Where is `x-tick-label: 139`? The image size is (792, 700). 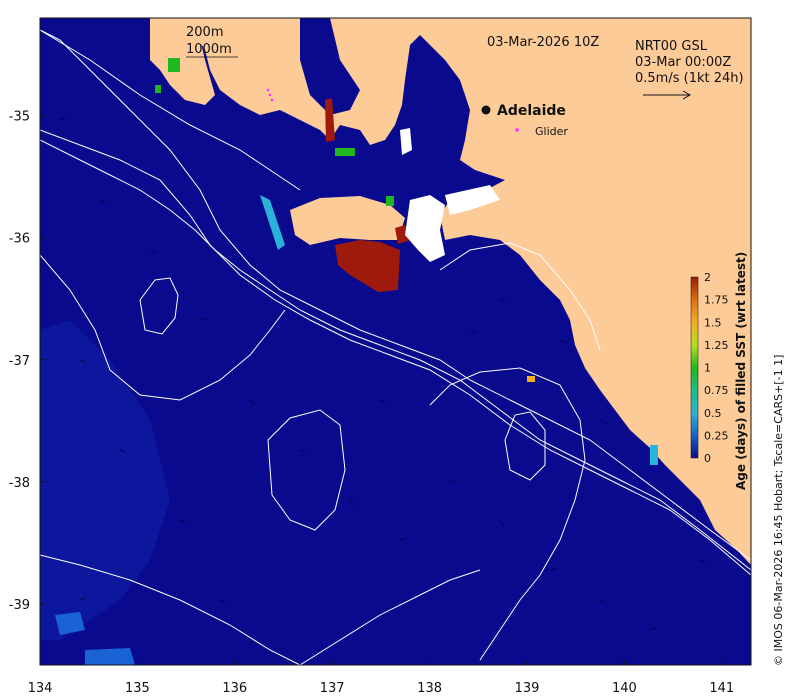
x-tick-label: 139 is located at coordinates (527, 688).